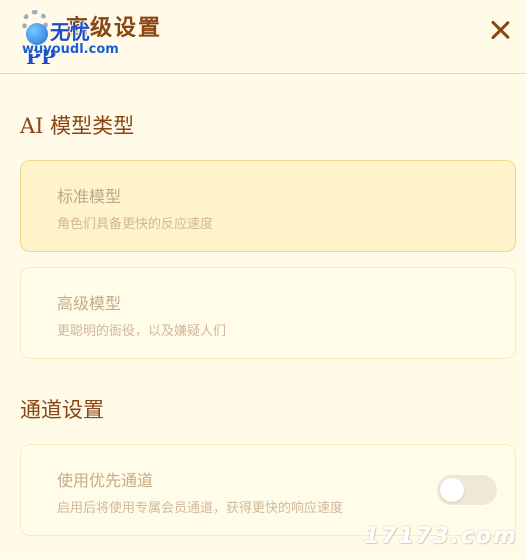 This screenshot has height=559, width=526. I want to click on toggle-knob, so click(452, 490).